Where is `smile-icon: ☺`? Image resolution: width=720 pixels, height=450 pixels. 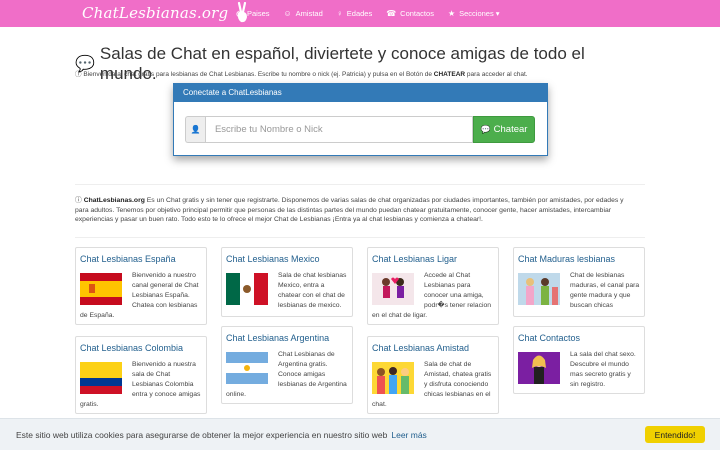 smile-icon: ☺ is located at coordinates (287, 13).